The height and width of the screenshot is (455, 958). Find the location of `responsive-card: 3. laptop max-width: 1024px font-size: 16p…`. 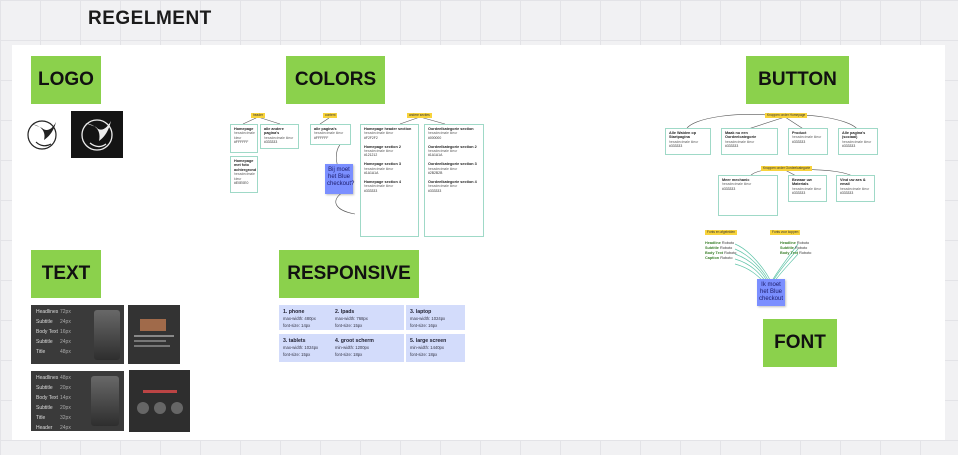

responsive-card: 3. laptop max-width: 1024px font-size: 16p… is located at coordinates (435, 317).